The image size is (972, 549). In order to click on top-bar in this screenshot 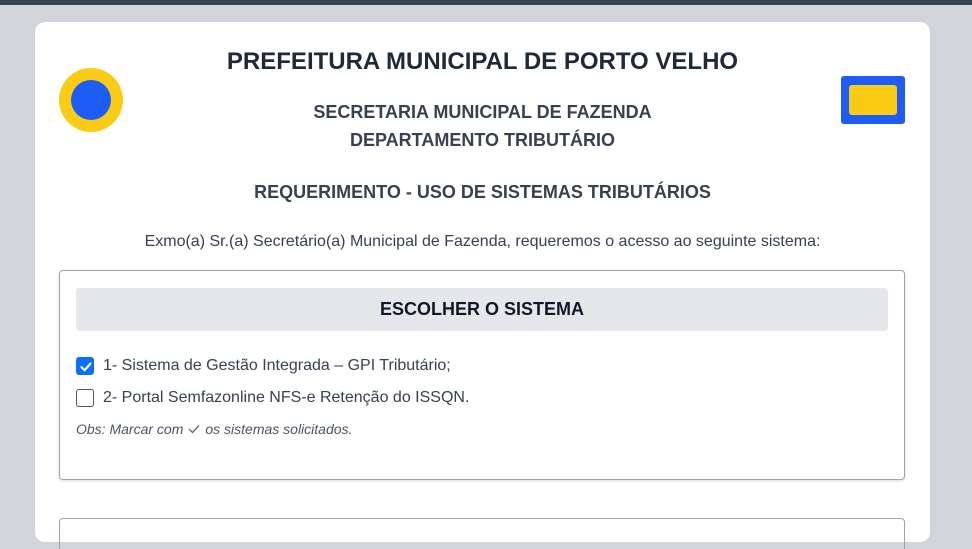, I will do `click(486, 2)`.